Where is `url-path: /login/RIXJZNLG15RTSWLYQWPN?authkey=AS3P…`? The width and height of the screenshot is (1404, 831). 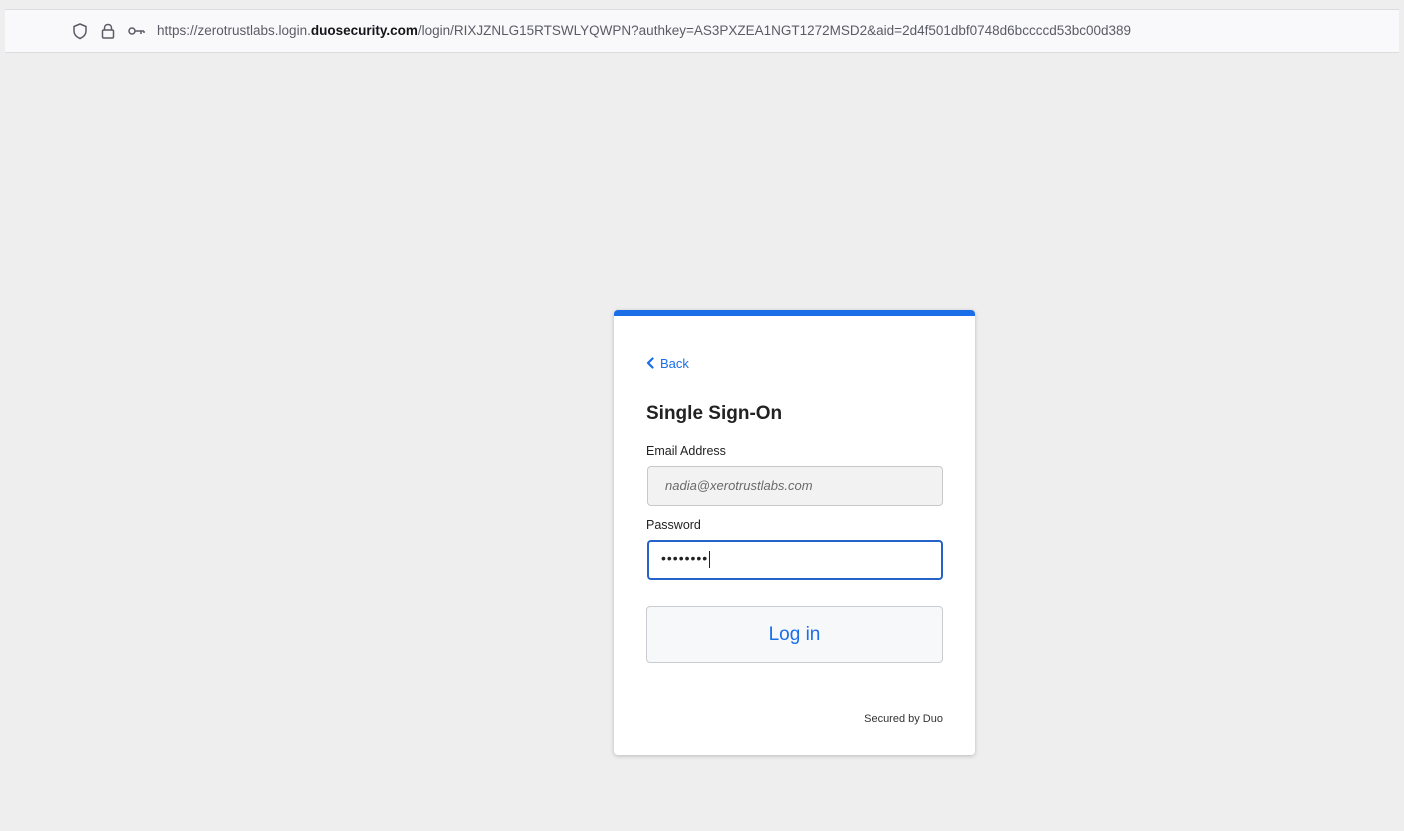 url-path: /login/RIXJZNLG15RTSWLYQWPN?authkey=AS3P… is located at coordinates (774, 30).